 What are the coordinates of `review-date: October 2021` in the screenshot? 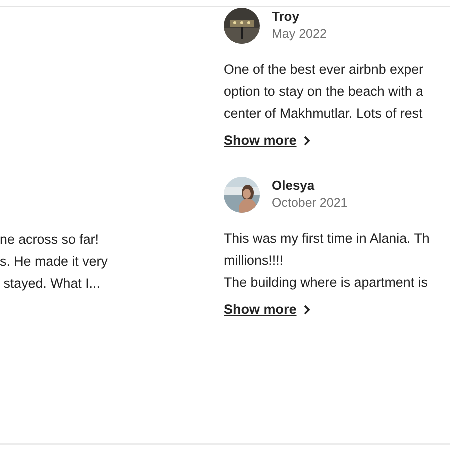 It's located at (310, 203).